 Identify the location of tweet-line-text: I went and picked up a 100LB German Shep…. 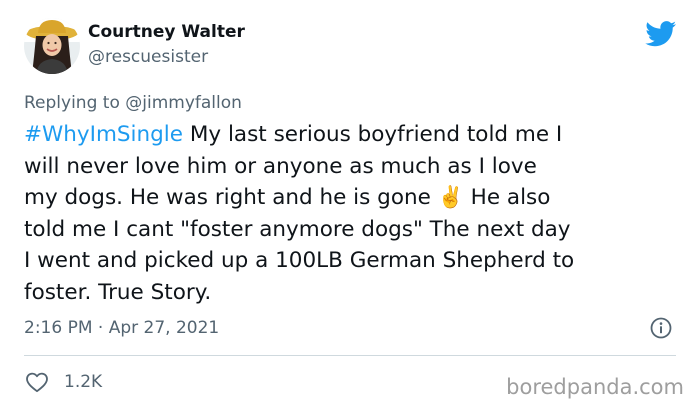
(299, 260).